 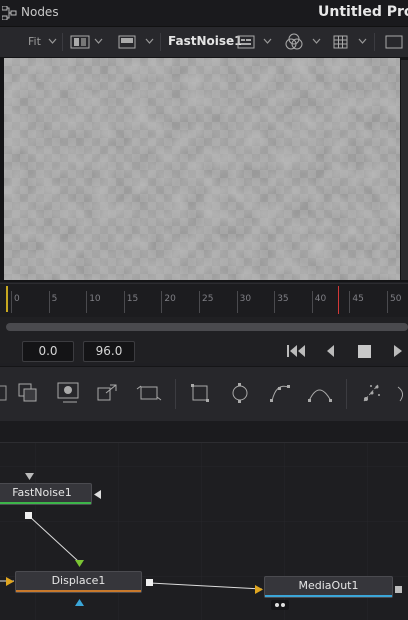 What do you see at coordinates (7, 299) in the screenshot?
I see `render-range-start` at bounding box center [7, 299].